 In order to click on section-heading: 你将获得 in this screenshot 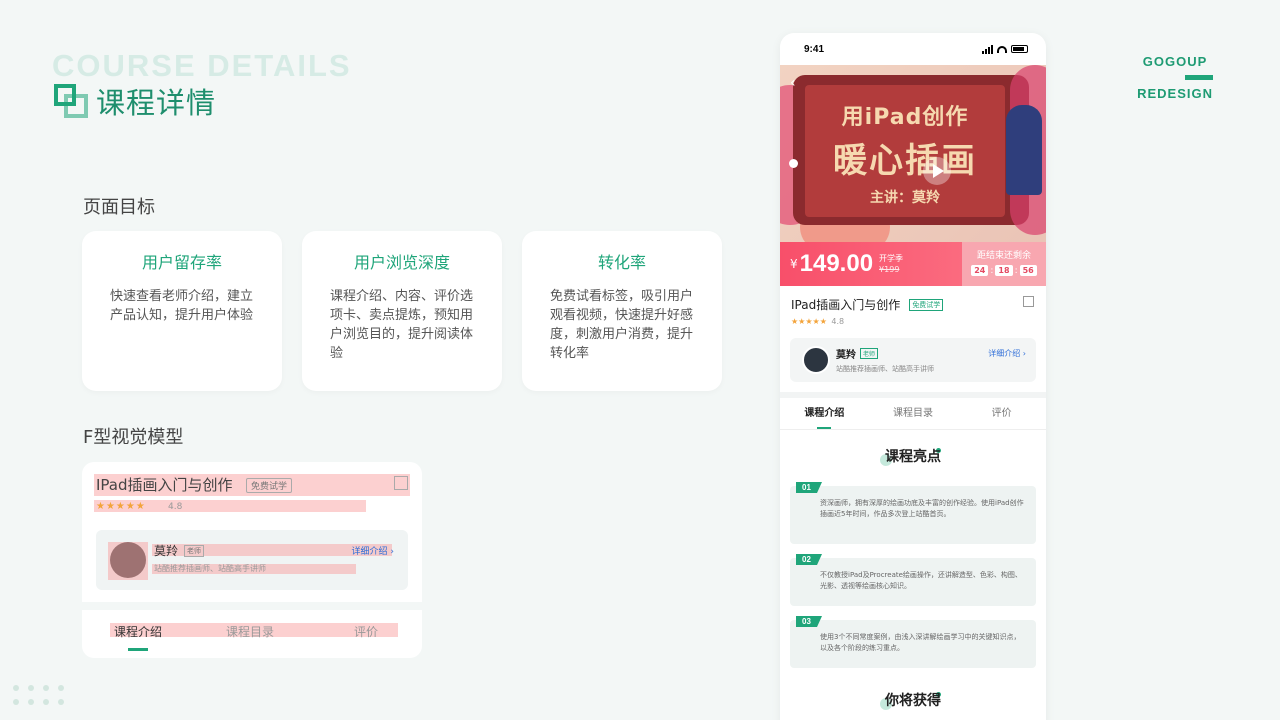, I will do `click(913, 700)`.